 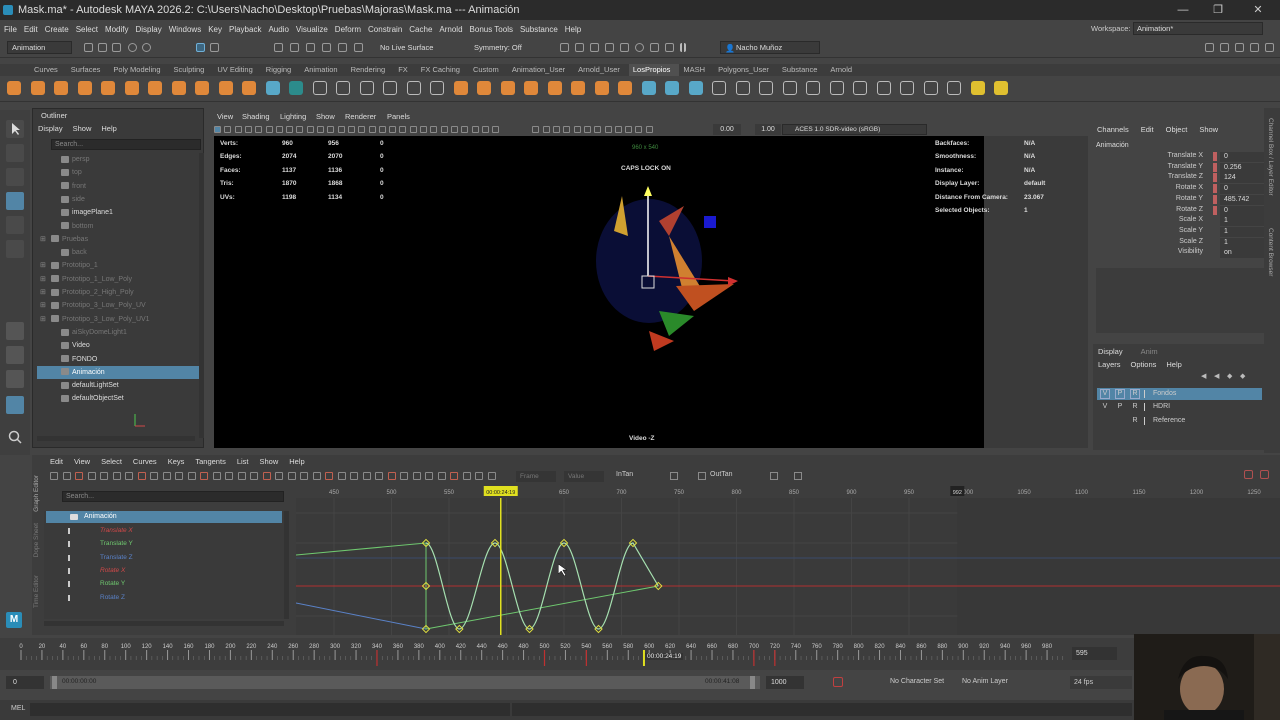 I want to click on minimize-button: —, so click(x=1183, y=10).